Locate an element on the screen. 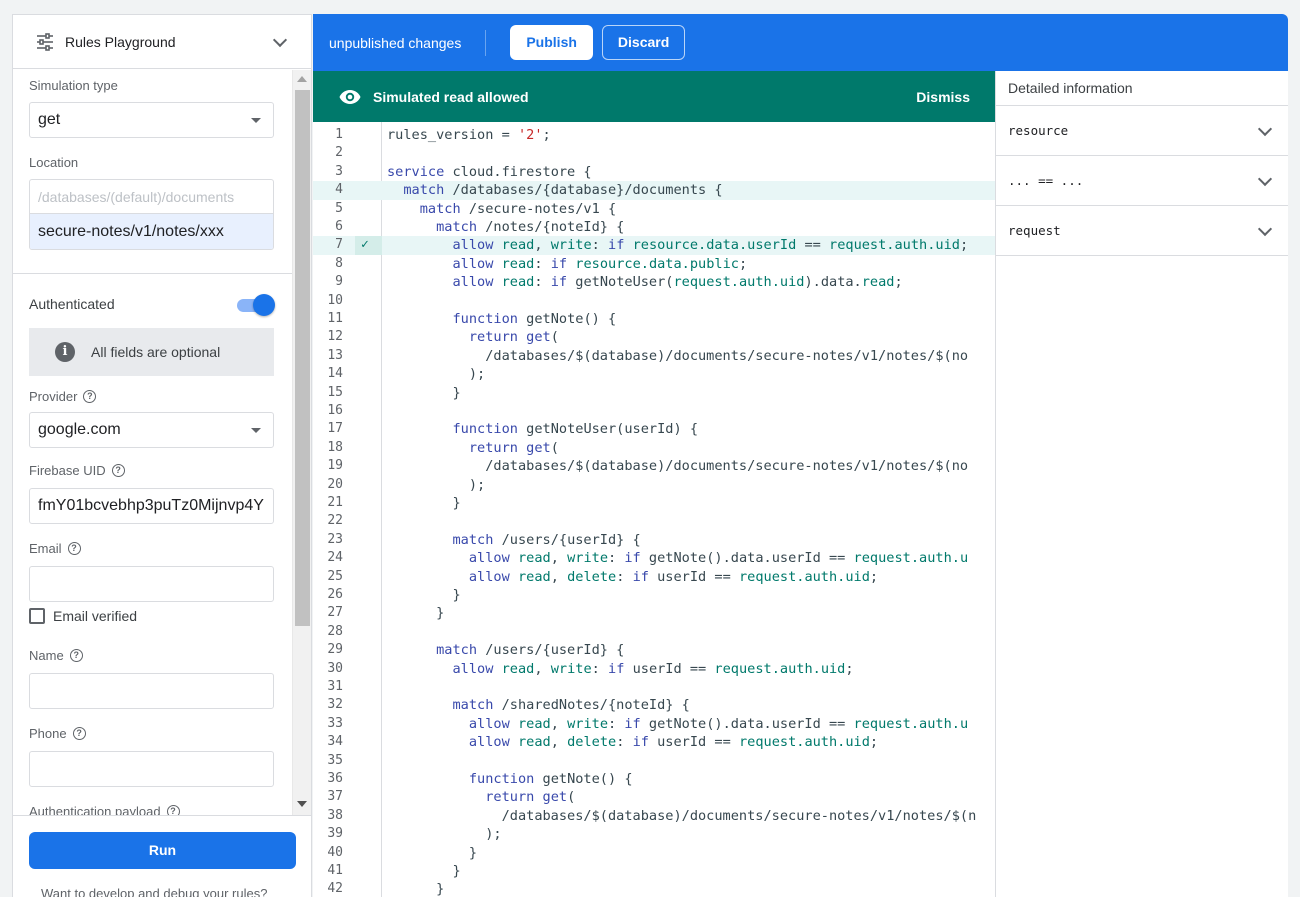  code-line: 26 } is located at coordinates (654, 595).